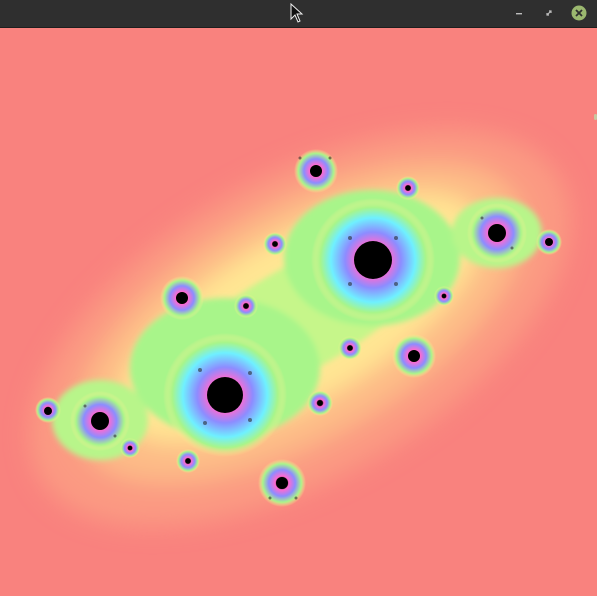 The width and height of the screenshot is (597, 596). I want to click on restore-button, so click(549, 13).